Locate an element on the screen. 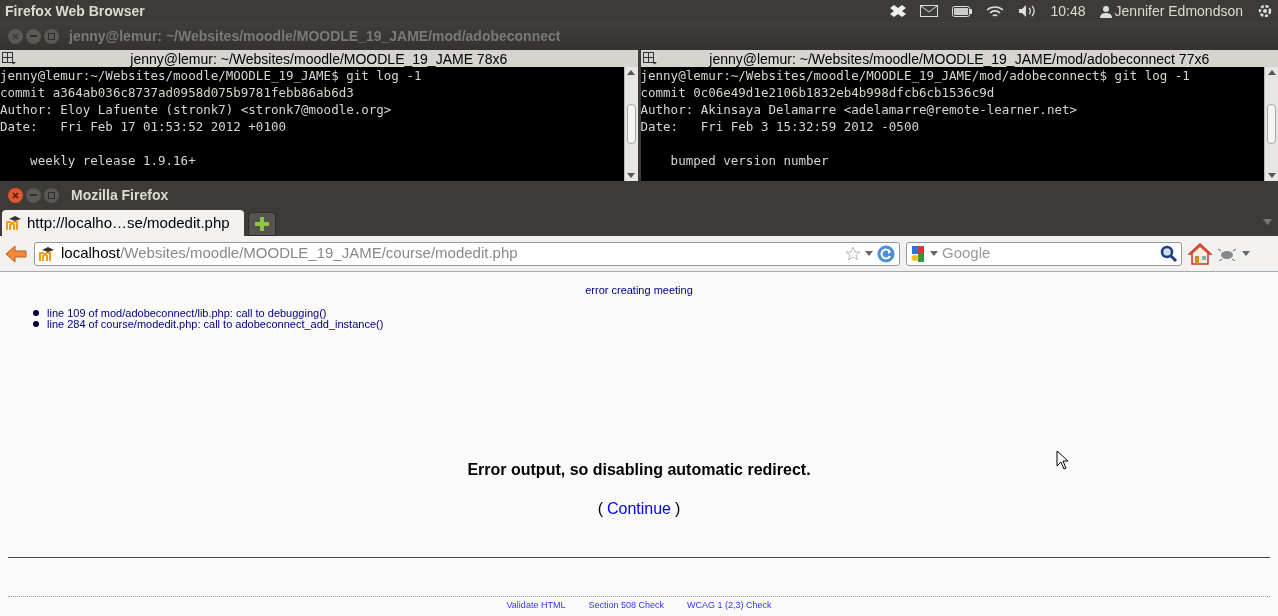 This screenshot has height=616, width=1278. battery-icon is located at coordinates (961, 11).